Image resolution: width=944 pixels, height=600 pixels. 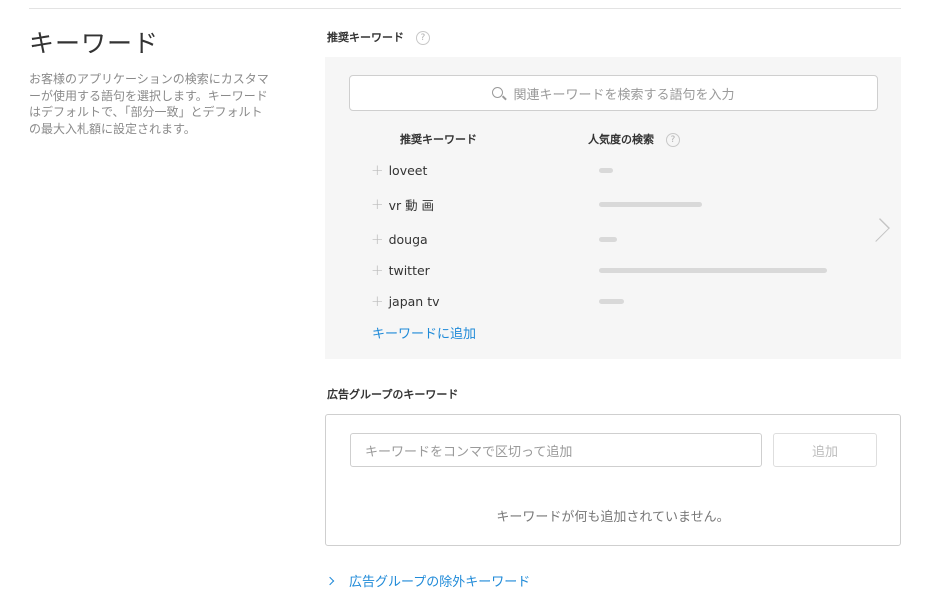 I want to click on column-header-popularity-text: 人気度の検索, so click(x=621, y=139).